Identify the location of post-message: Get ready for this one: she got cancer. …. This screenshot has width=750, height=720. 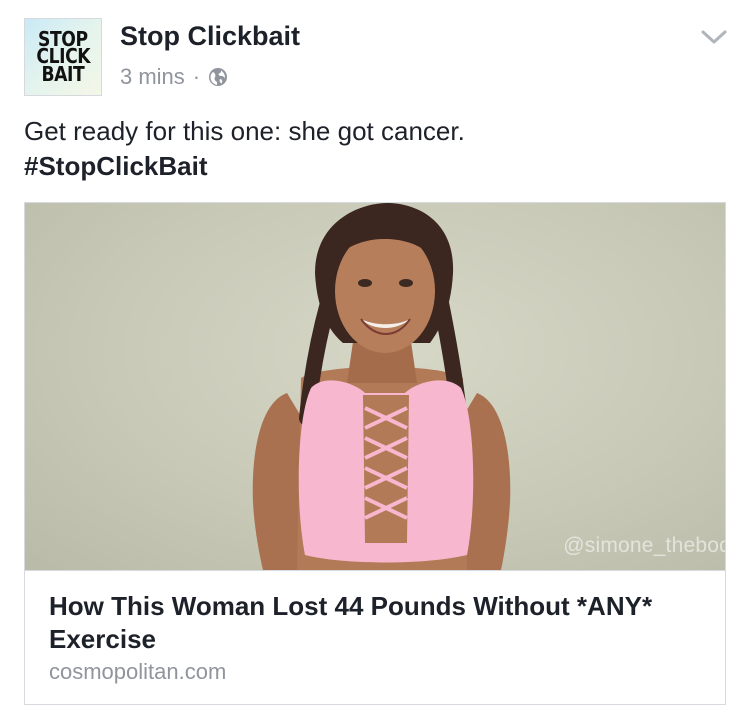
(374, 149).